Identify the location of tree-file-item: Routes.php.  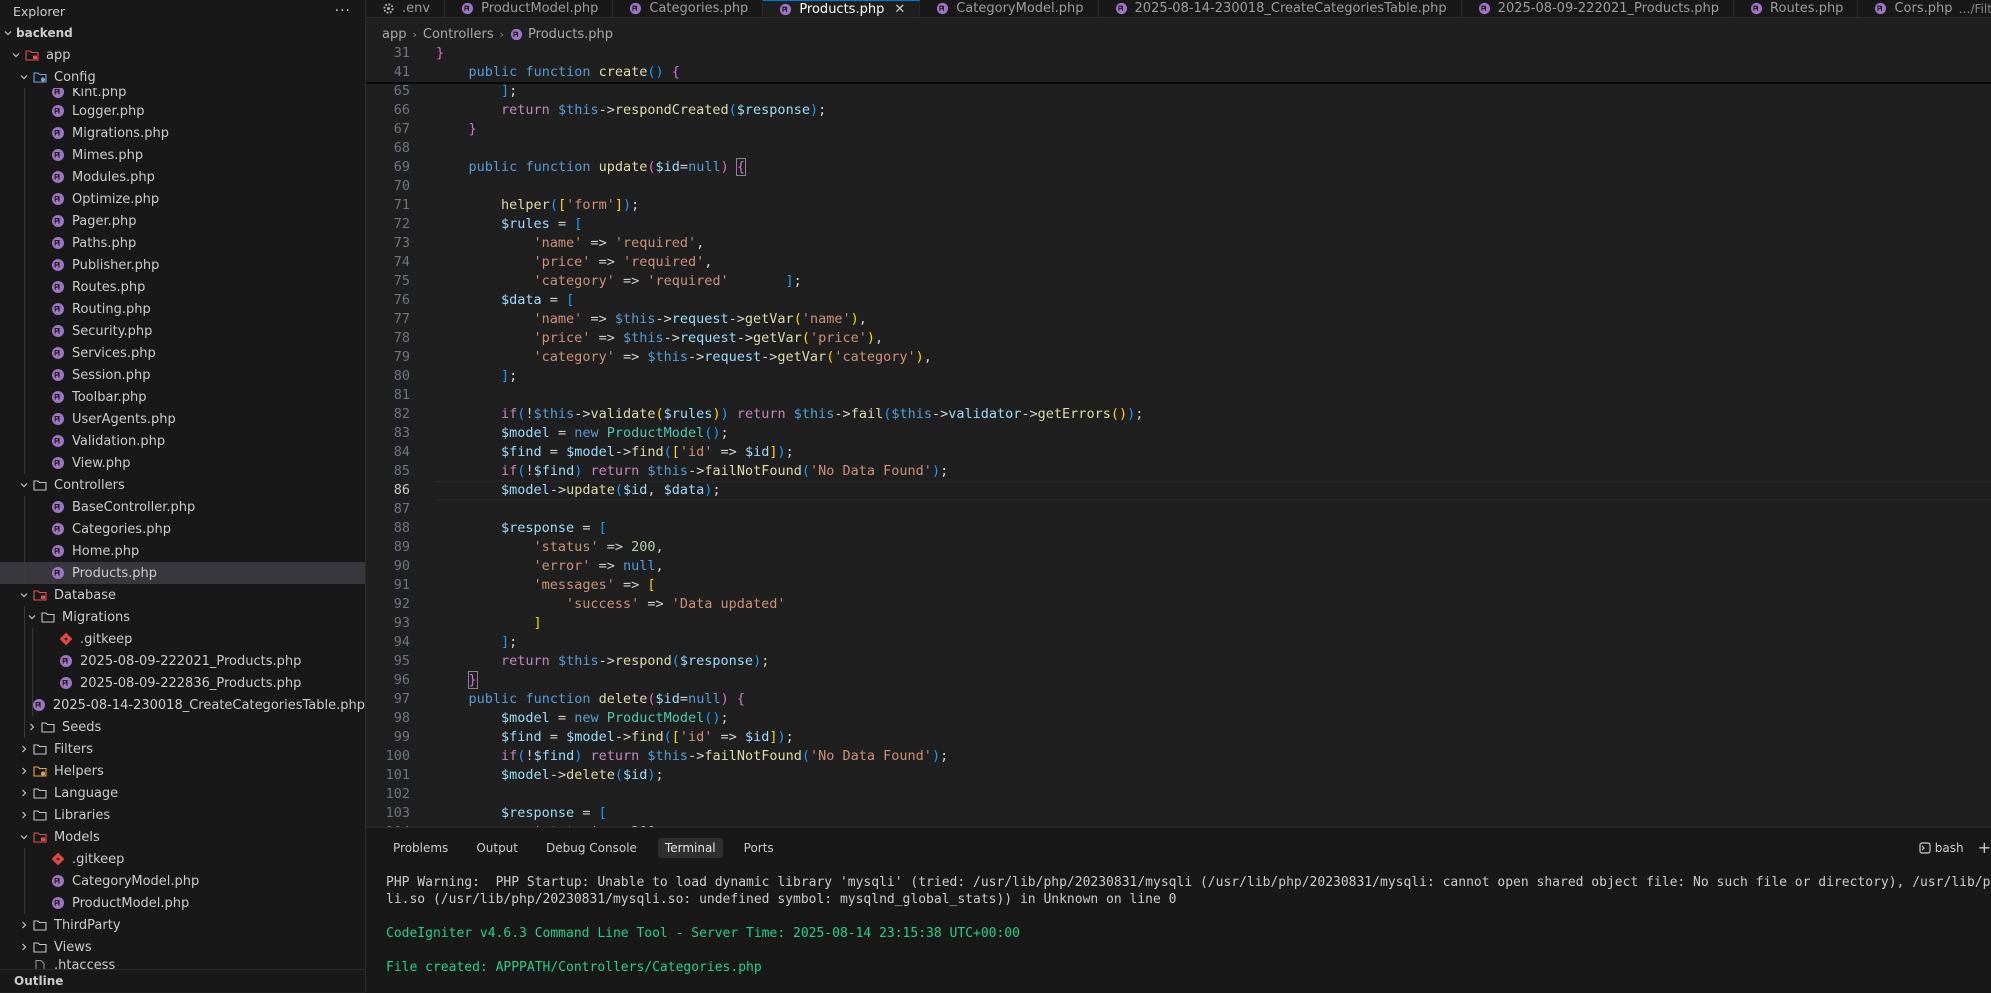
(182, 287).